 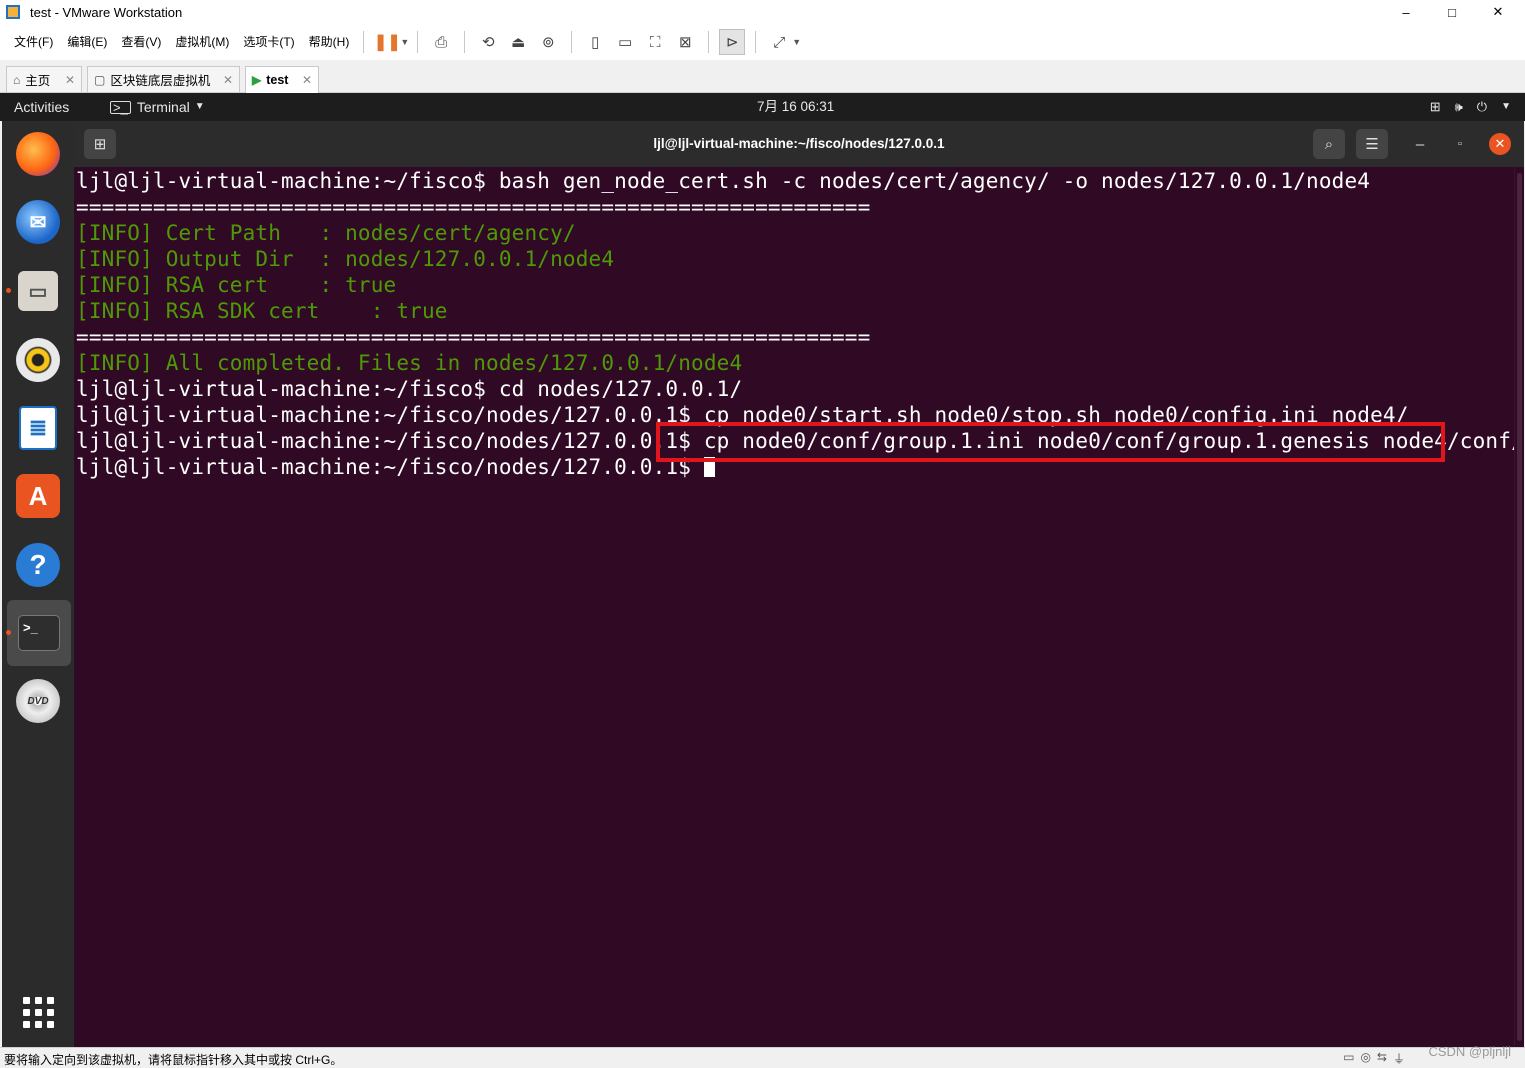 What do you see at coordinates (33, 42) in the screenshot?
I see `menu-file: 文件(F)` at bounding box center [33, 42].